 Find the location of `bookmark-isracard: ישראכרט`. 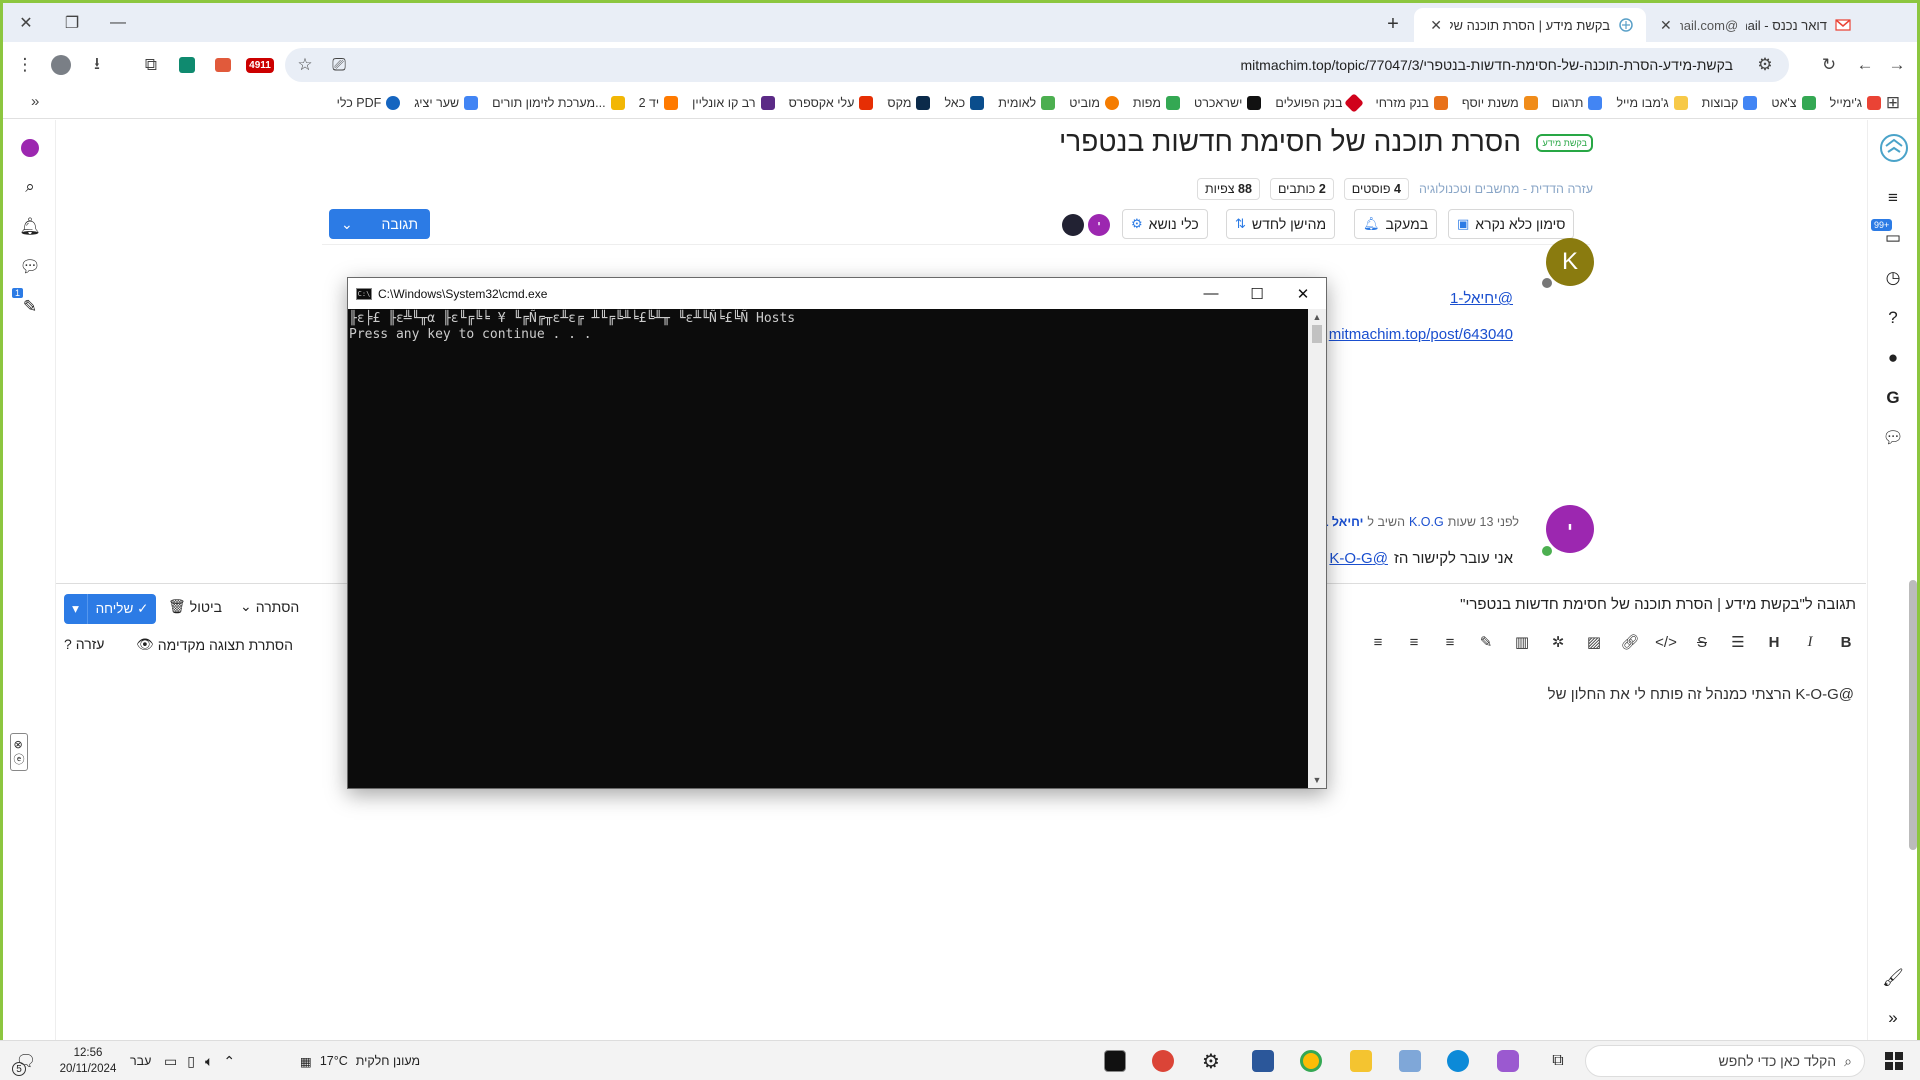

bookmark-isracard: ישראכרט is located at coordinates (1228, 103).